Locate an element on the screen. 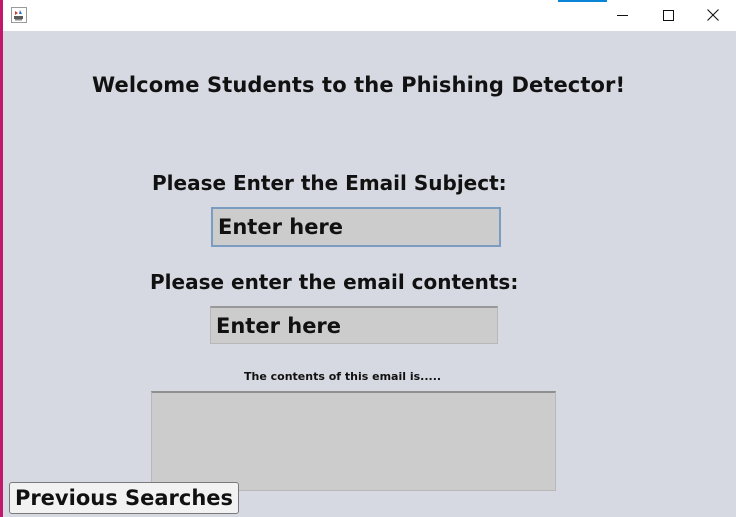  minimize-icon is located at coordinates (622, 15).